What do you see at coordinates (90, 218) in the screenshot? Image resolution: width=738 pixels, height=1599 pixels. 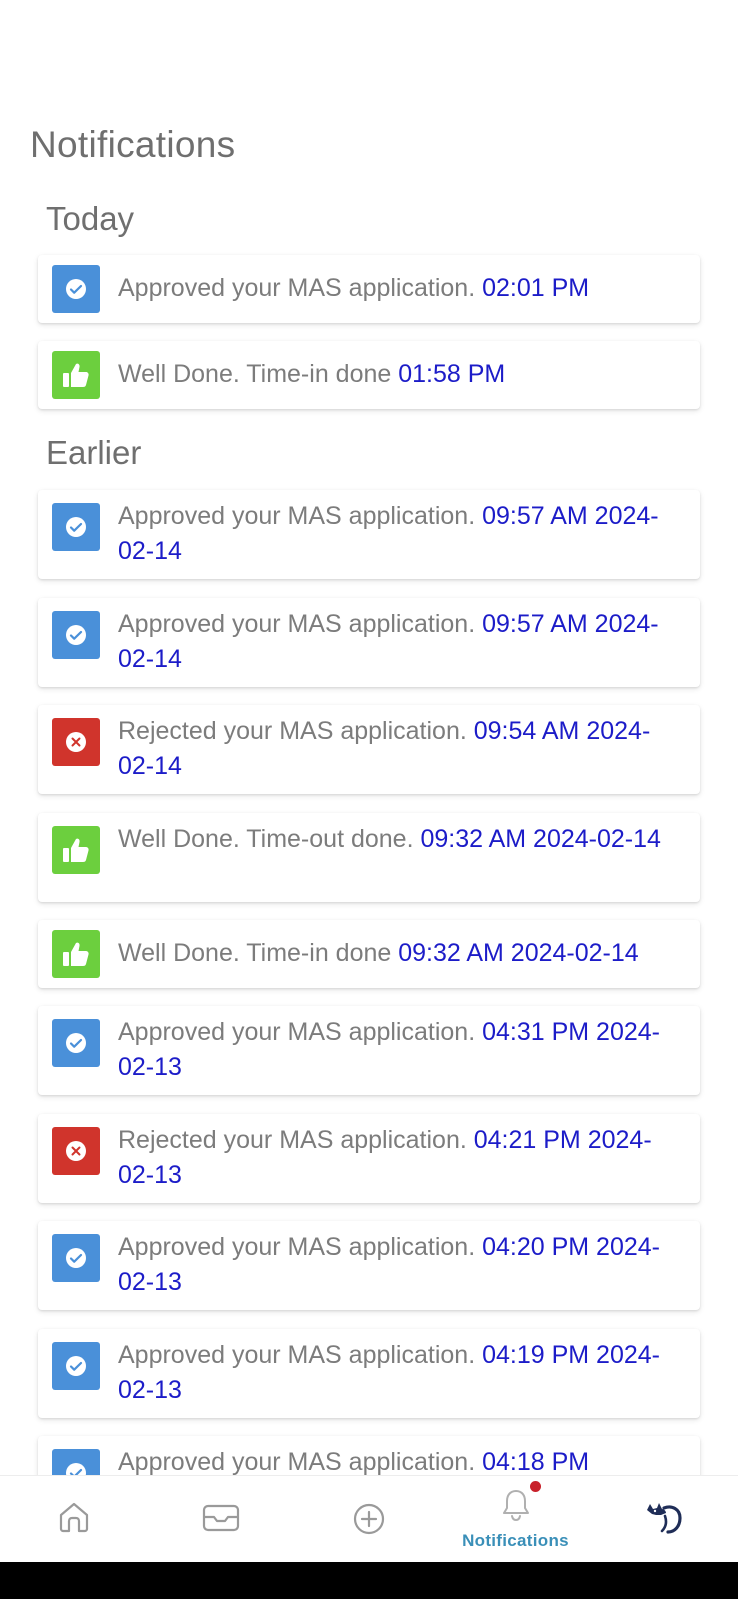 I see `section-header-today: Today` at bounding box center [90, 218].